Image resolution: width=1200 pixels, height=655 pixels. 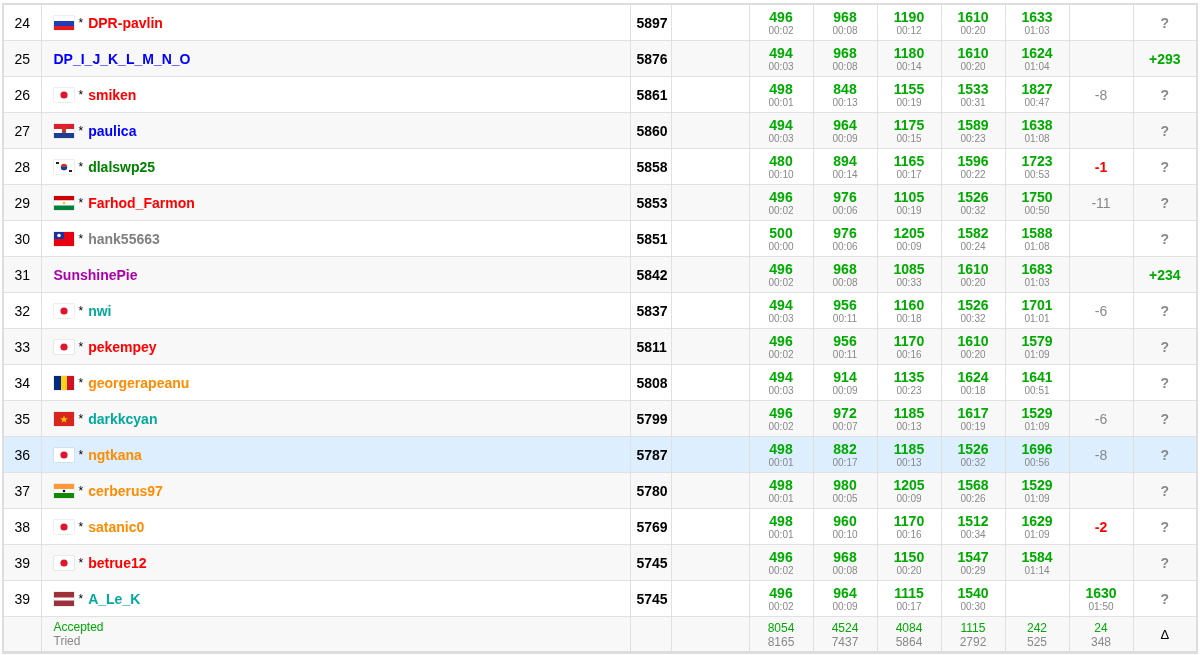 What do you see at coordinates (95, 274) in the screenshot?
I see `contestant-link: SunshinePie` at bounding box center [95, 274].